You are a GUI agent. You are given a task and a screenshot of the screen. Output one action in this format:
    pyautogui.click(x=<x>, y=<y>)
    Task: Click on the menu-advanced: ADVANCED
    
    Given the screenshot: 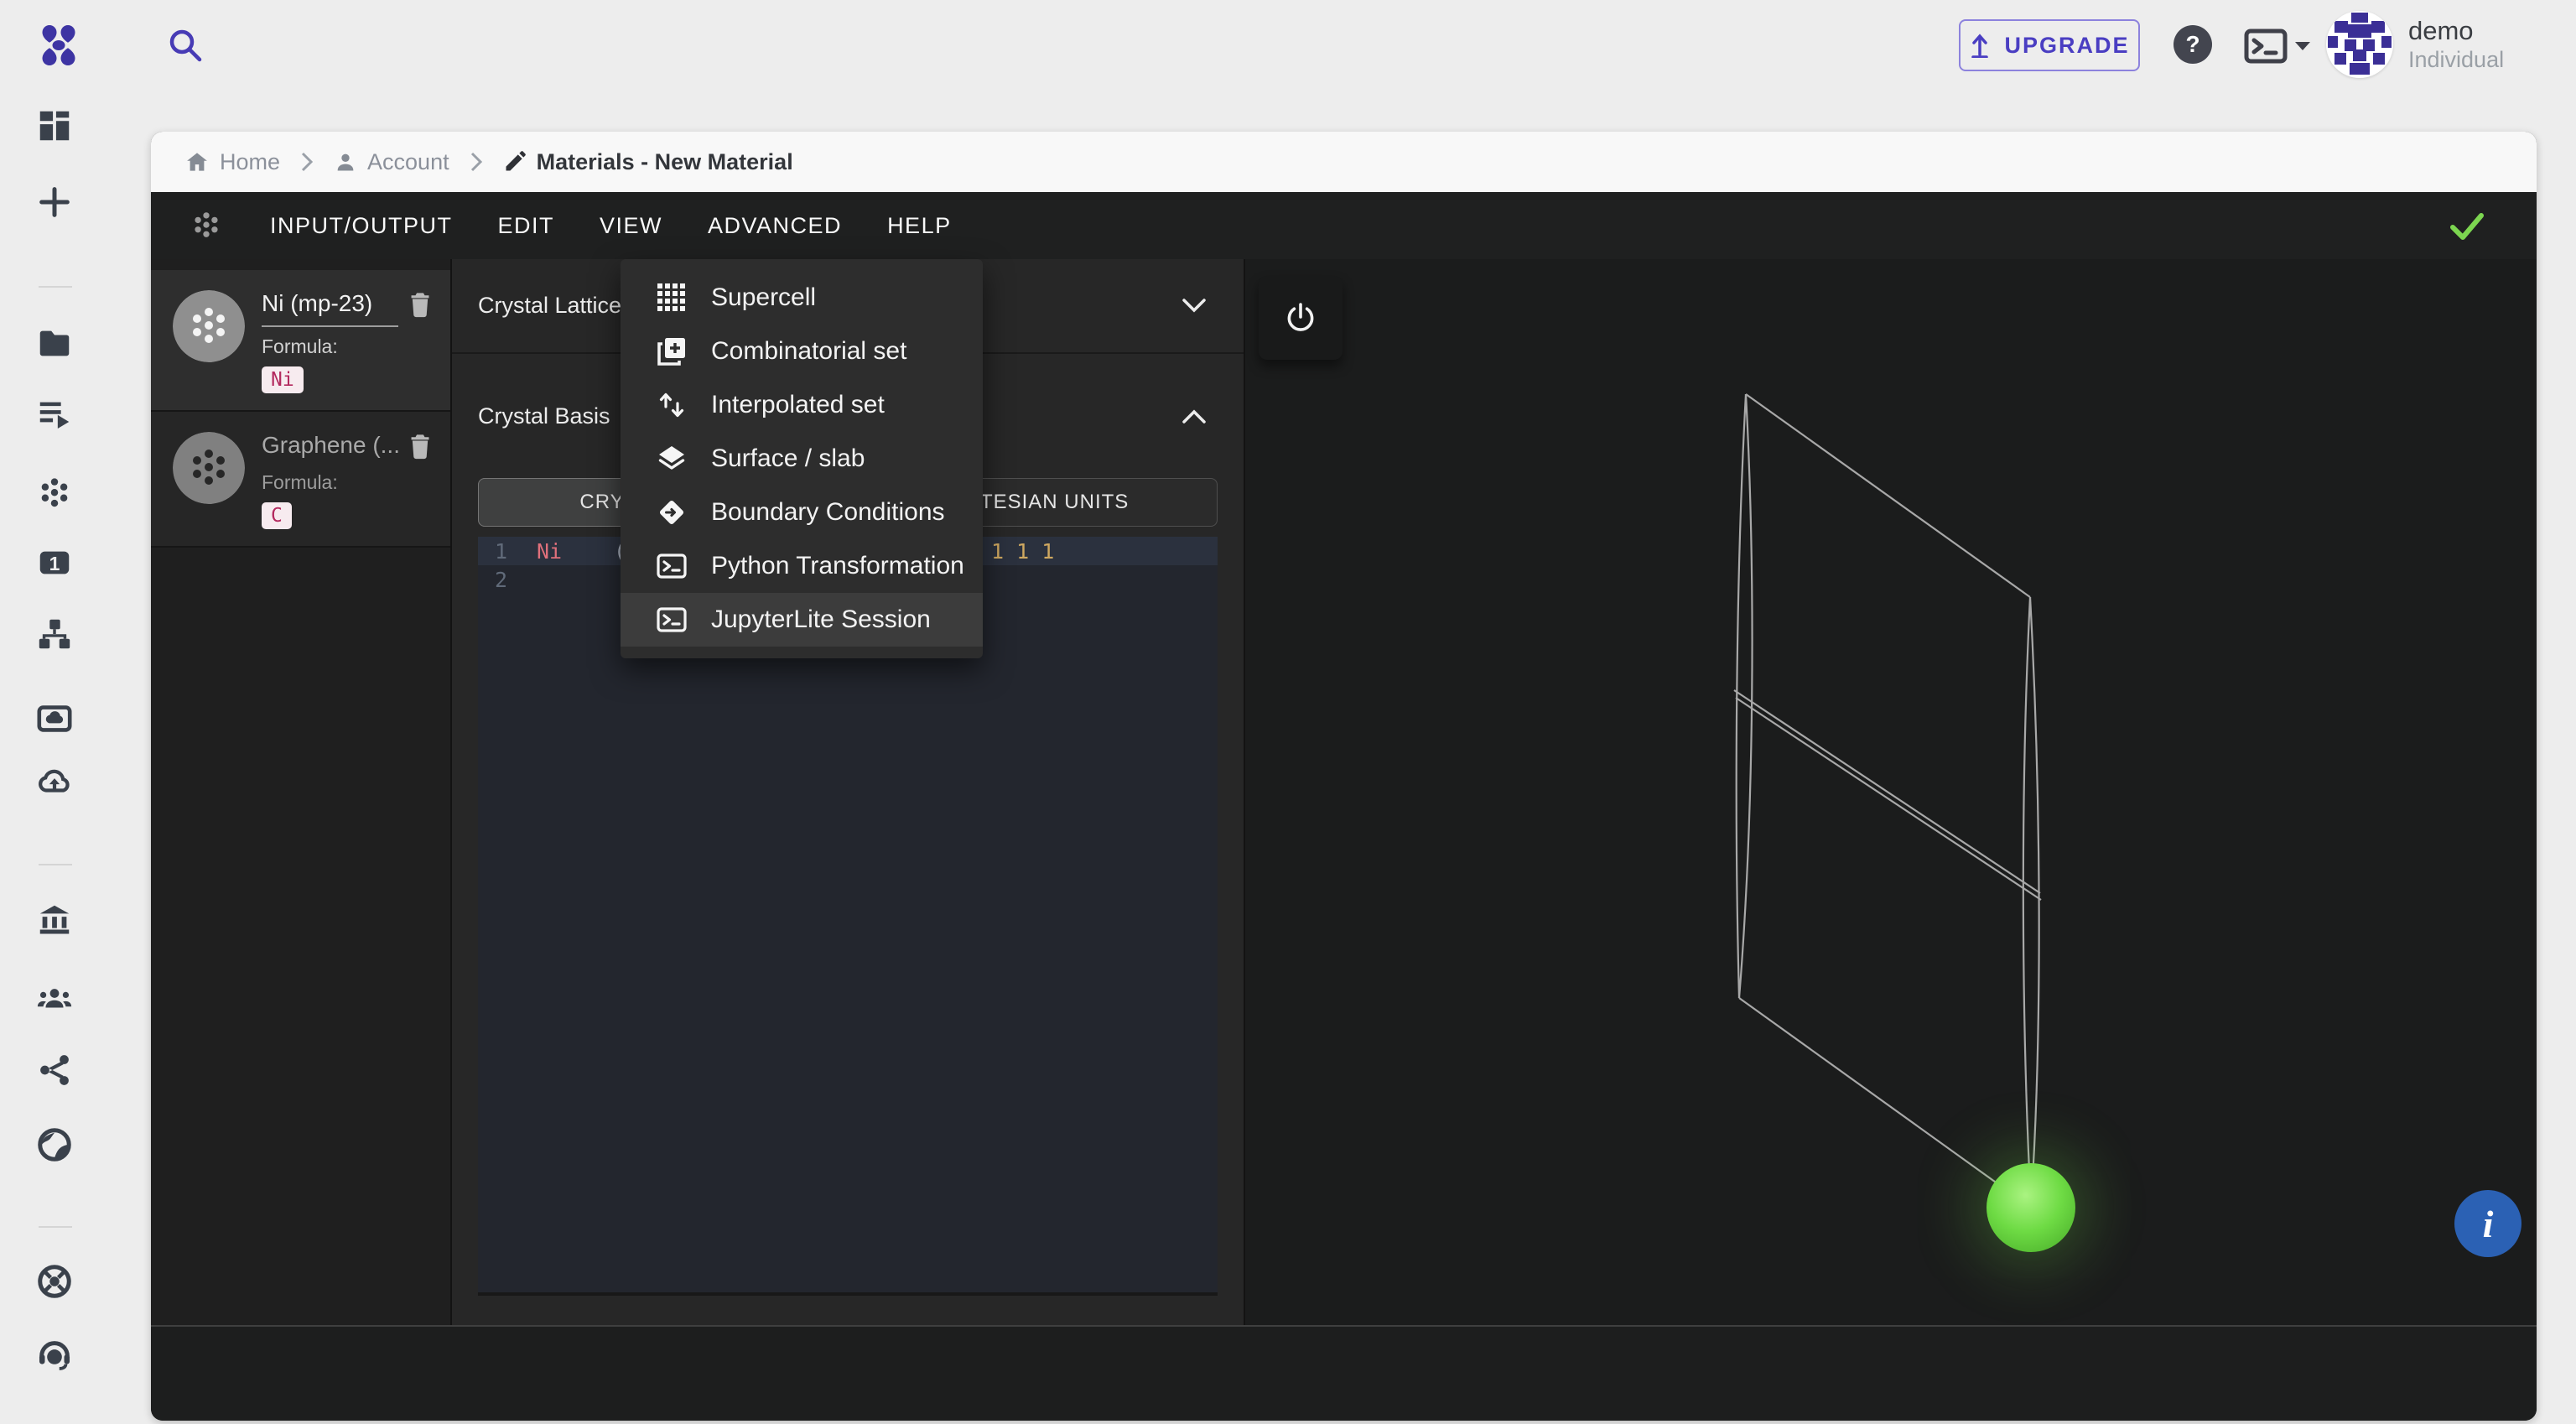 What is the action you would take?
    pyautogui.click(x=775, y=226)
    